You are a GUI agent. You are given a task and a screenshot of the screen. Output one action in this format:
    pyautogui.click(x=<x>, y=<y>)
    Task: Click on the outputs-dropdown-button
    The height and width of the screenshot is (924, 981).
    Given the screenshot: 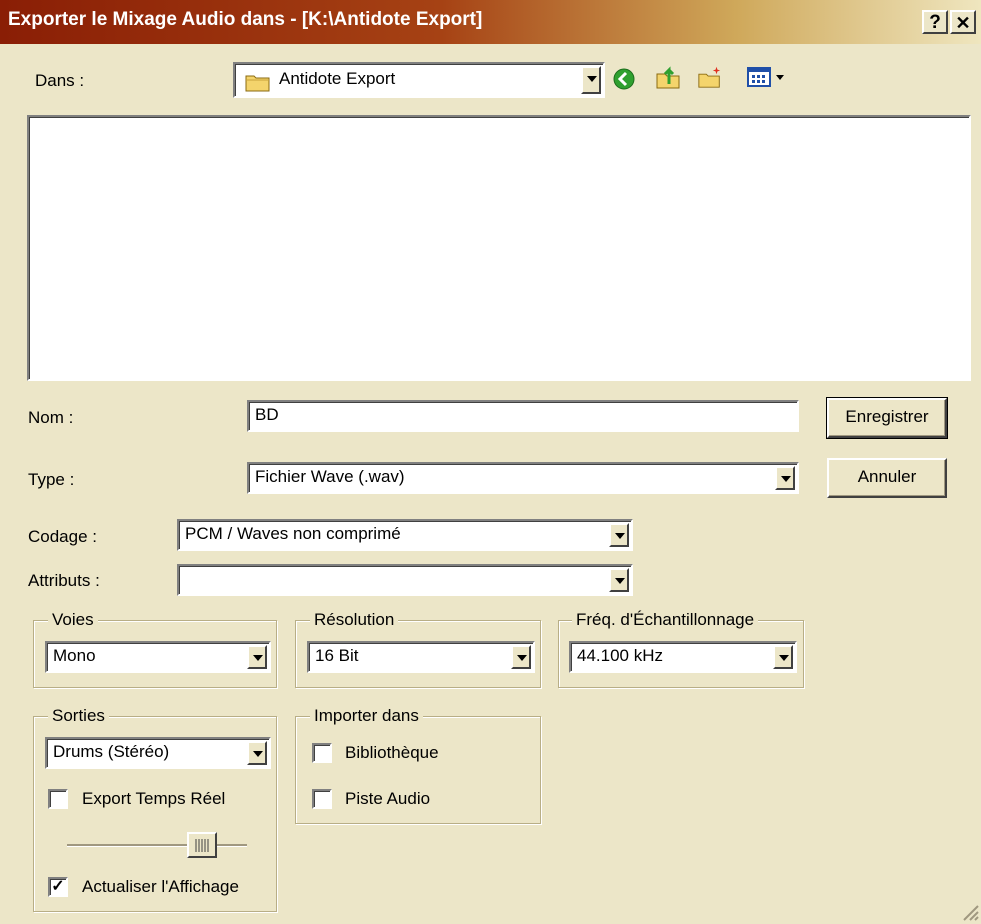 What is the action you would take?
    pyautogui.click(x=257, y=753)
    